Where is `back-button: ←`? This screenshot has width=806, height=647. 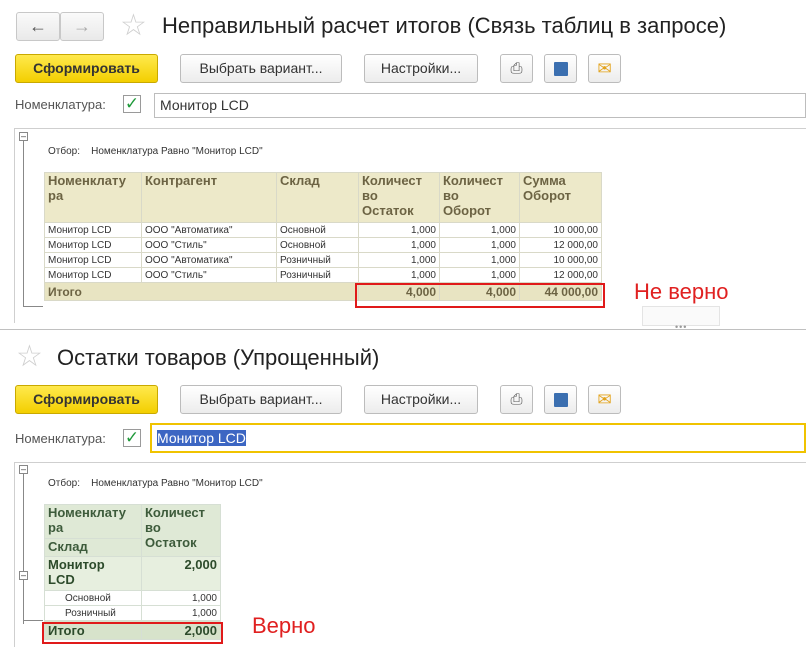
back-button: ← is located at coordinates (38, 26).